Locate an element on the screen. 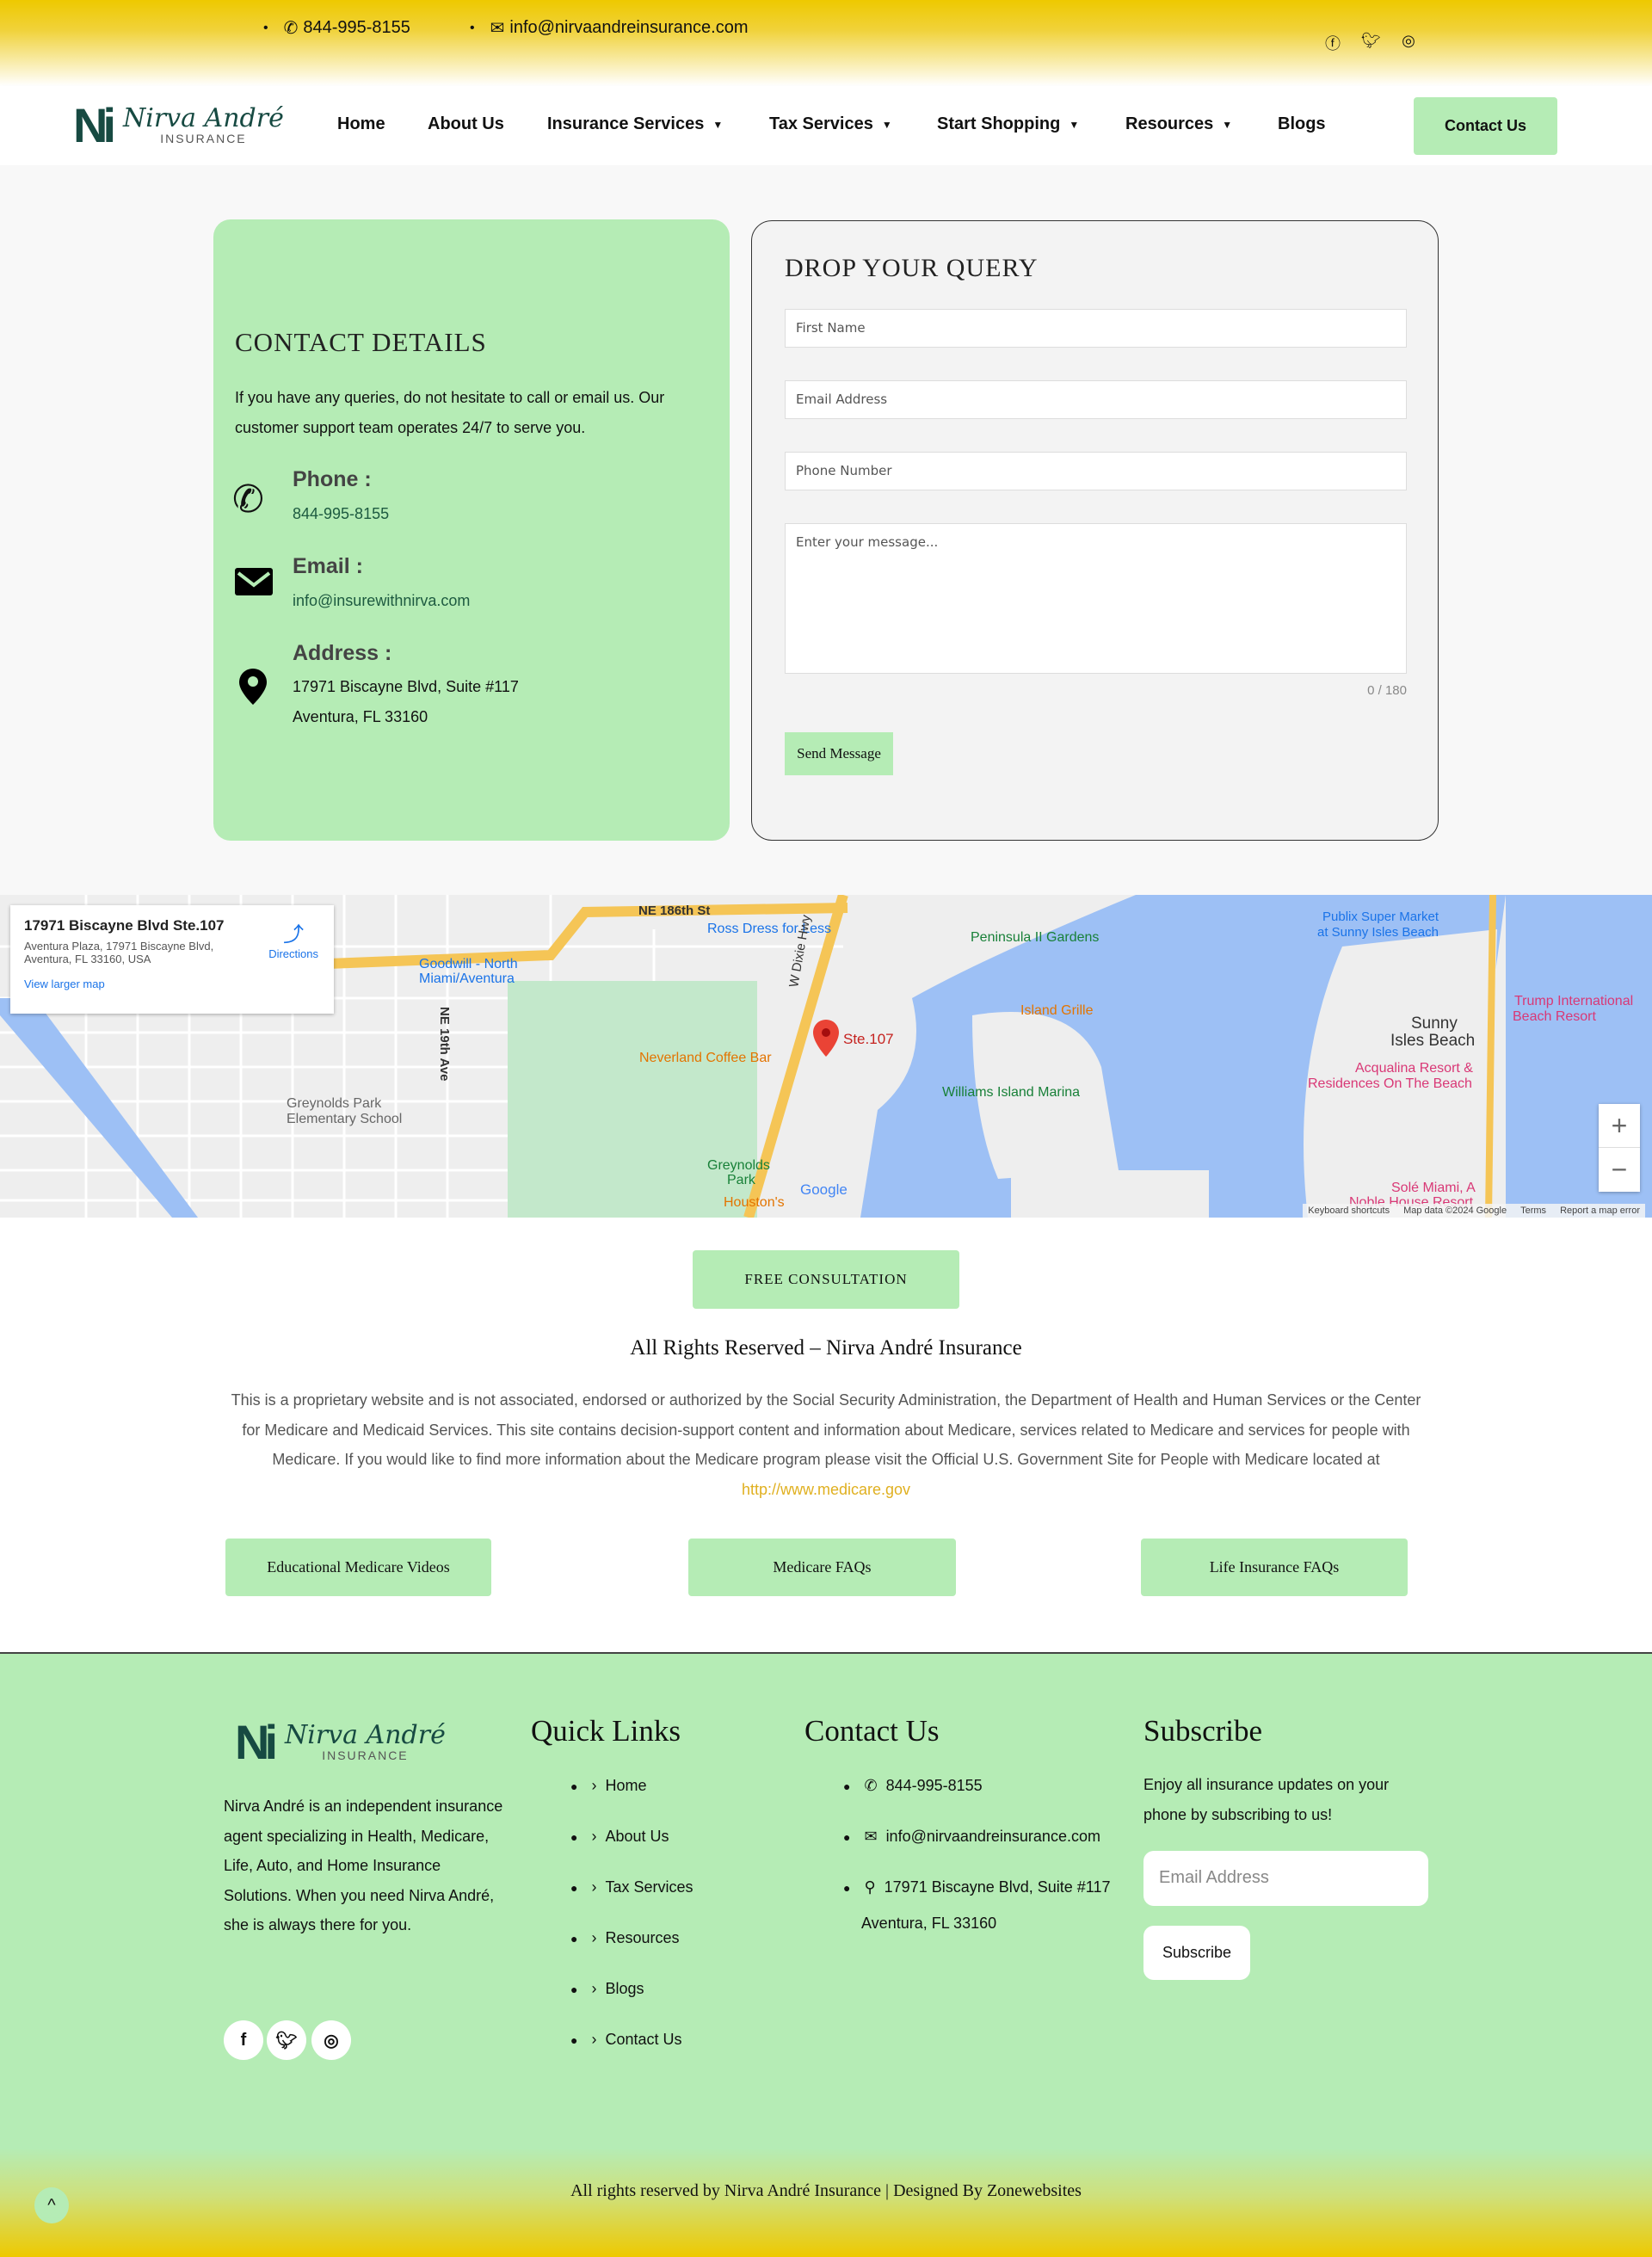 This screenshot has height=2257, width=1652. life-insurance-faqs-button: Life Insurance FAQs is located at coordinates (1274, 1567).